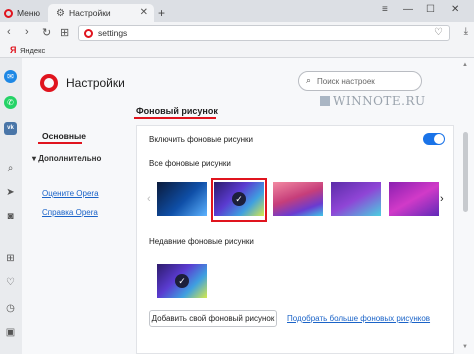 This screenshot has height=354, width=474. What do you see at coordinates (27, 32) in the screenshot?
I see `forward-button: ›` at bounding box center [27, 32].